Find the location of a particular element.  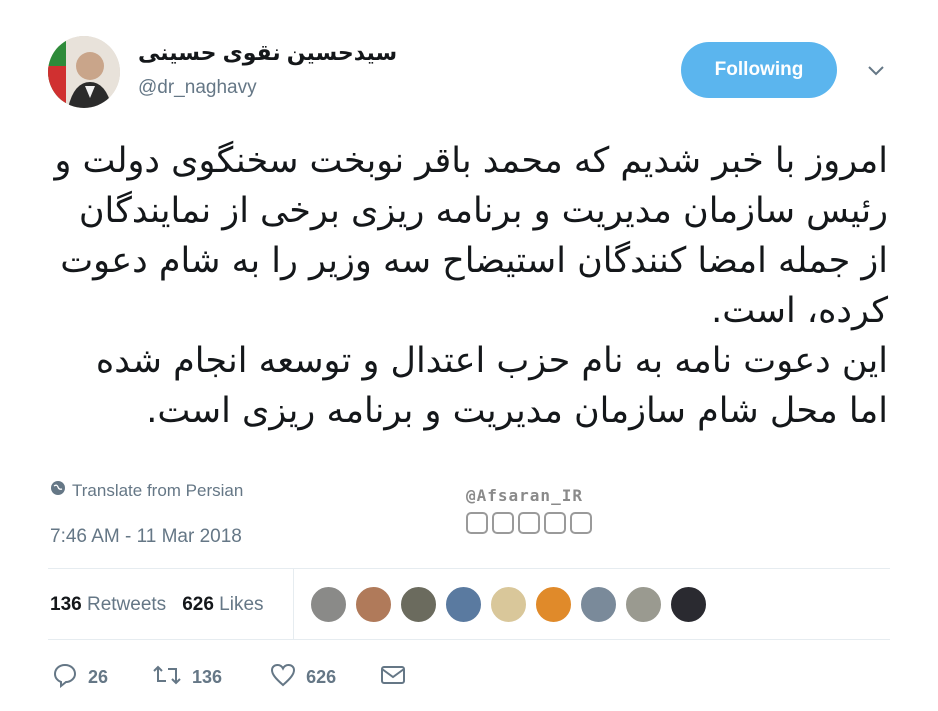

retweets-stat: 136 Retweets is located at coordinates (108, 605).